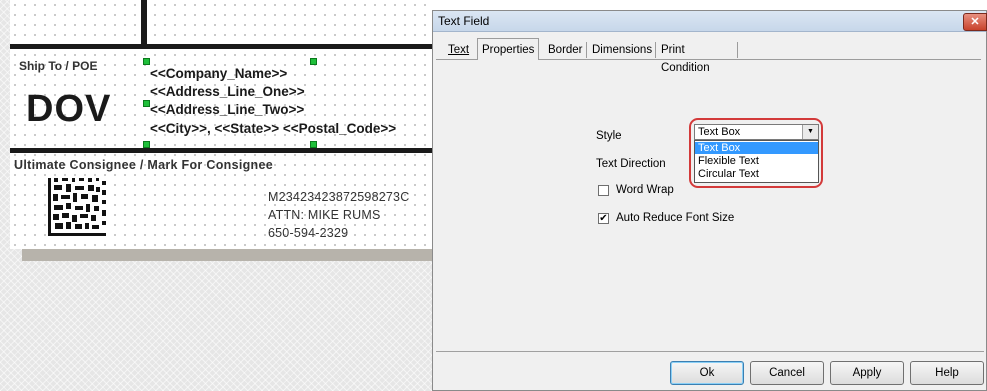 Image resolution: width=987 pixels, height=391 pixels. What do you see at coordinates (947, 373) in the screenshot?
I see `help-button: Help` at bounding box center [947, 373].